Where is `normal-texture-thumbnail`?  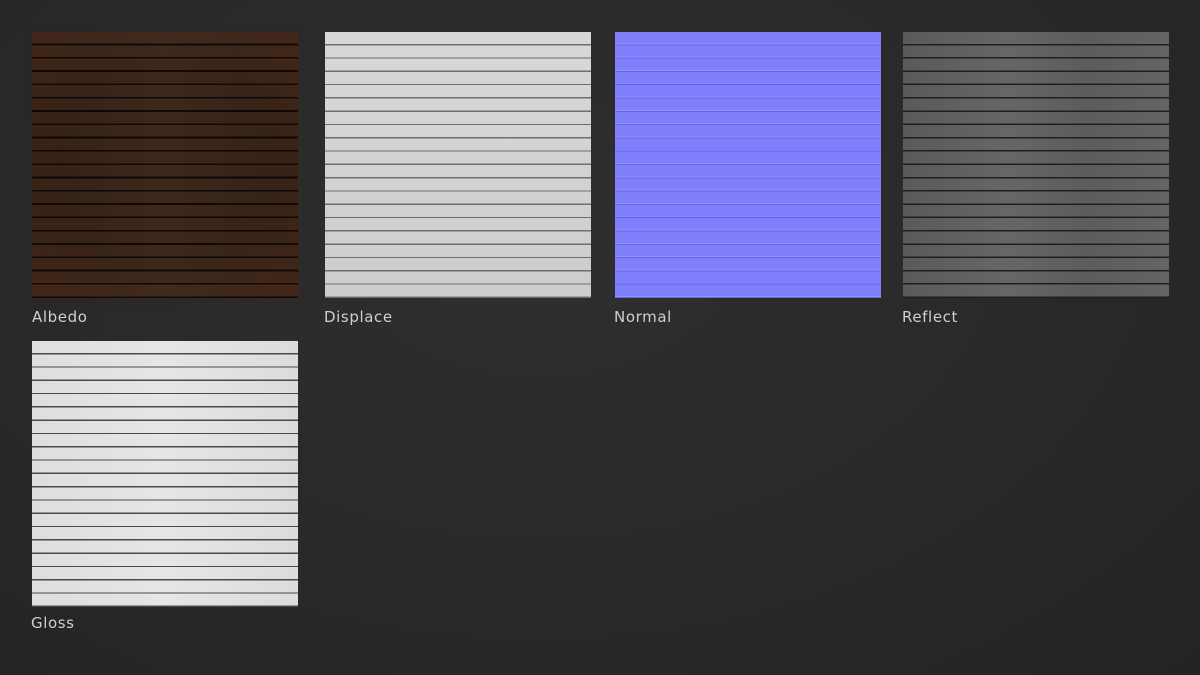 normal-texture-thumbnail is located at coordinates (748, 165).